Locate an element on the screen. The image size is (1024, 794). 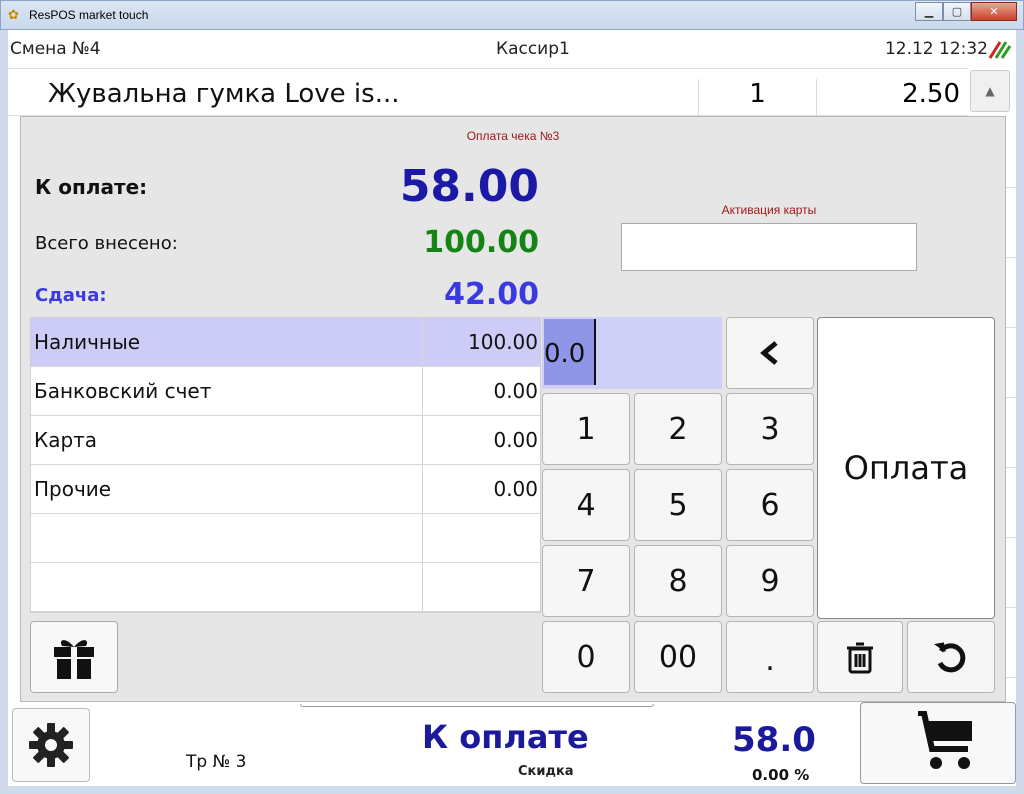
amount-caret is located at coordinates (595, 352).